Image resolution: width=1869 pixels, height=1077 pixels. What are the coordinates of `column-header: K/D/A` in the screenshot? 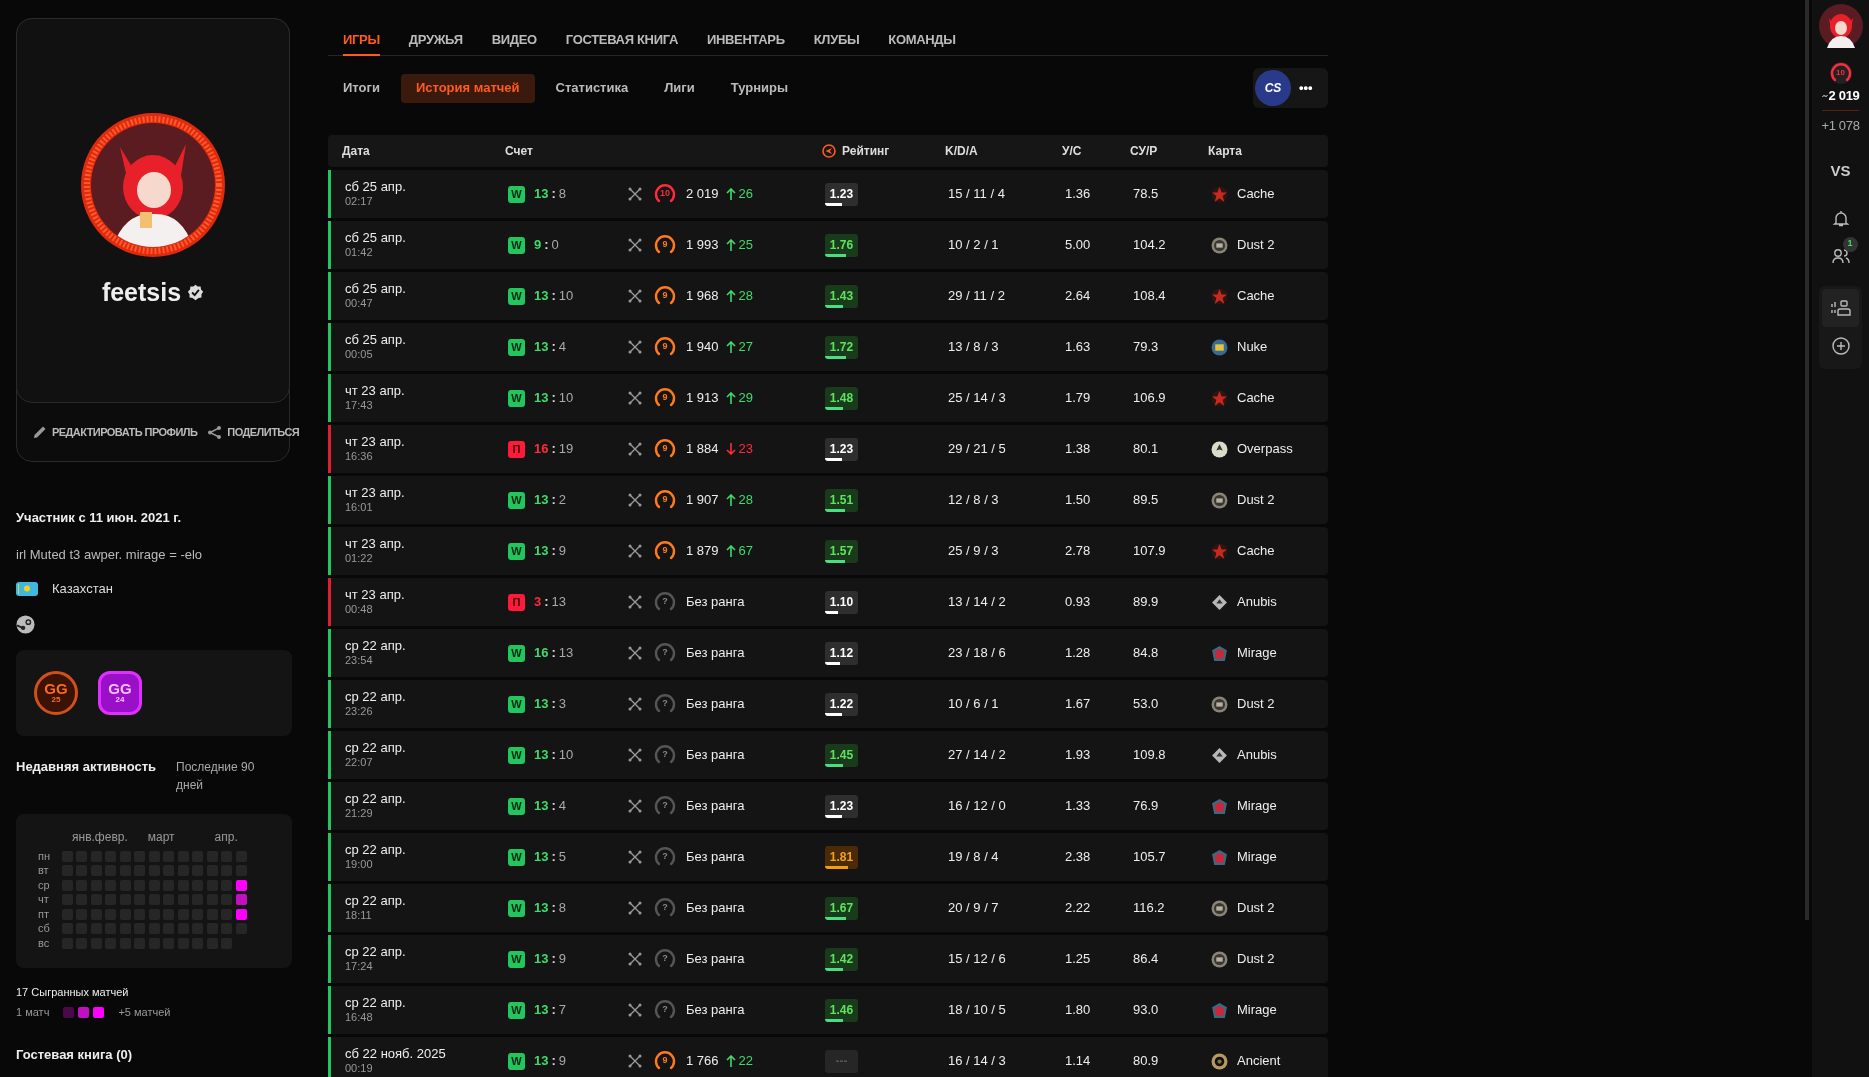 It's located at (962, 151).